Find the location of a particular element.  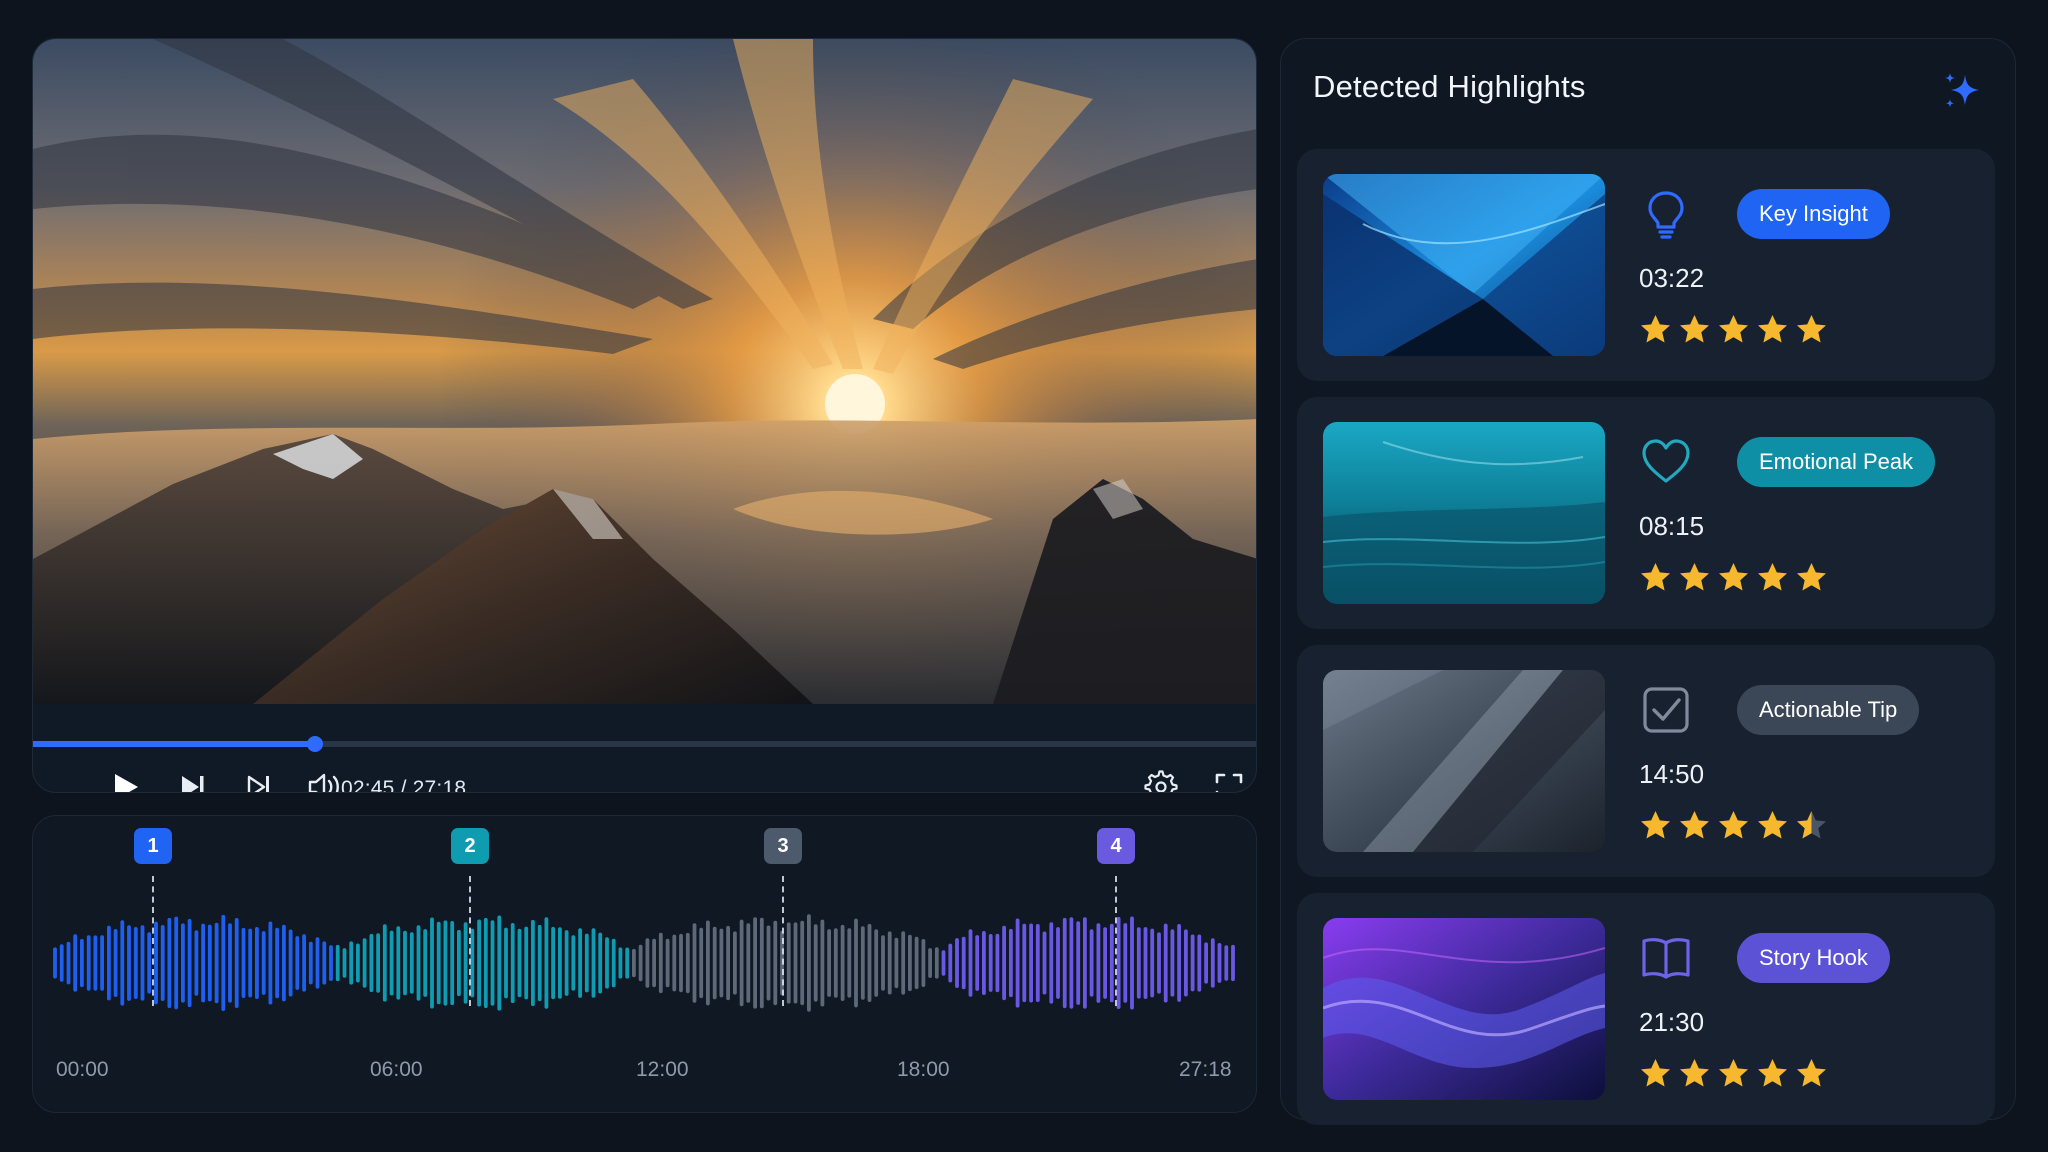

highlight-marker-3: 3 is located at coordinates (783, 846).